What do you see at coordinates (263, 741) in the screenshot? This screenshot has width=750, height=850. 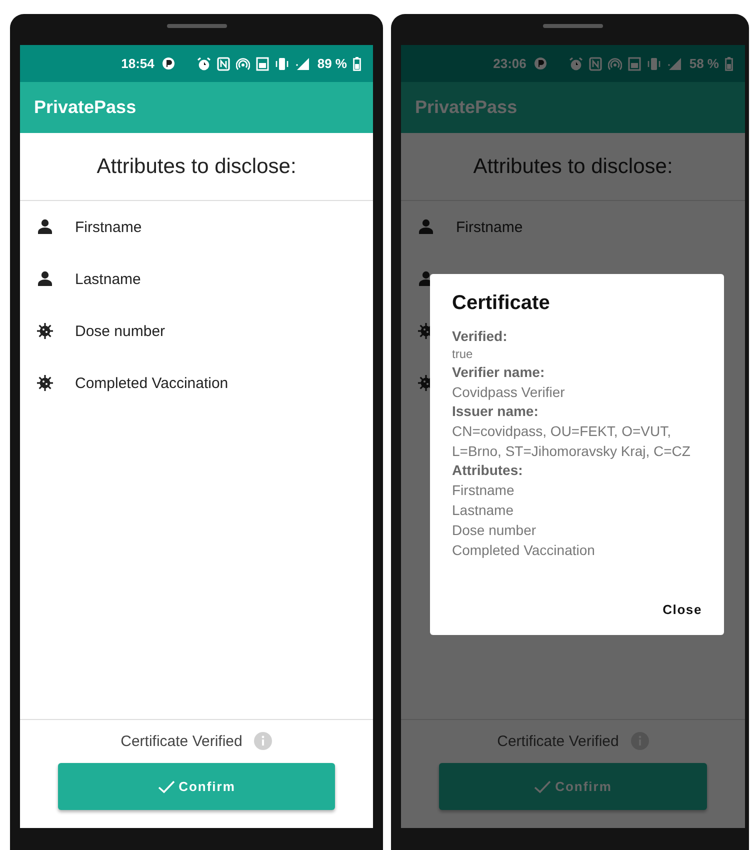 I see `info-icon` at bounding box center [263, 741].